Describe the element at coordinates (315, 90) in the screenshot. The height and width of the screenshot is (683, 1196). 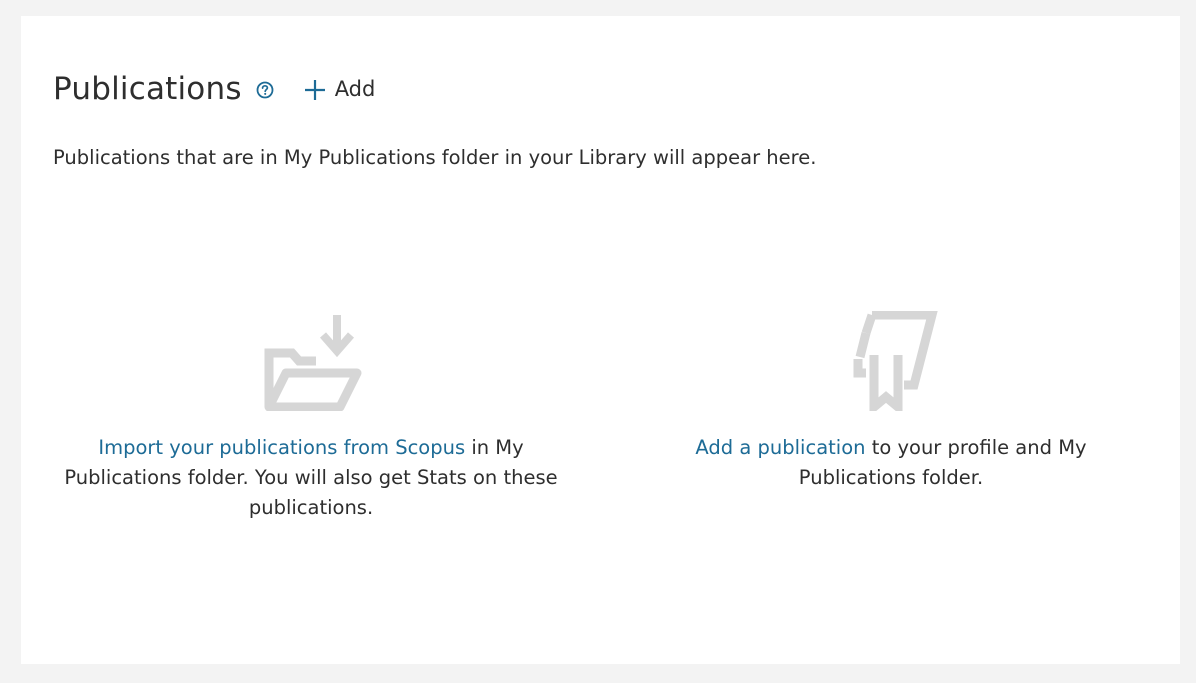
I see `plus-icon` at that location.